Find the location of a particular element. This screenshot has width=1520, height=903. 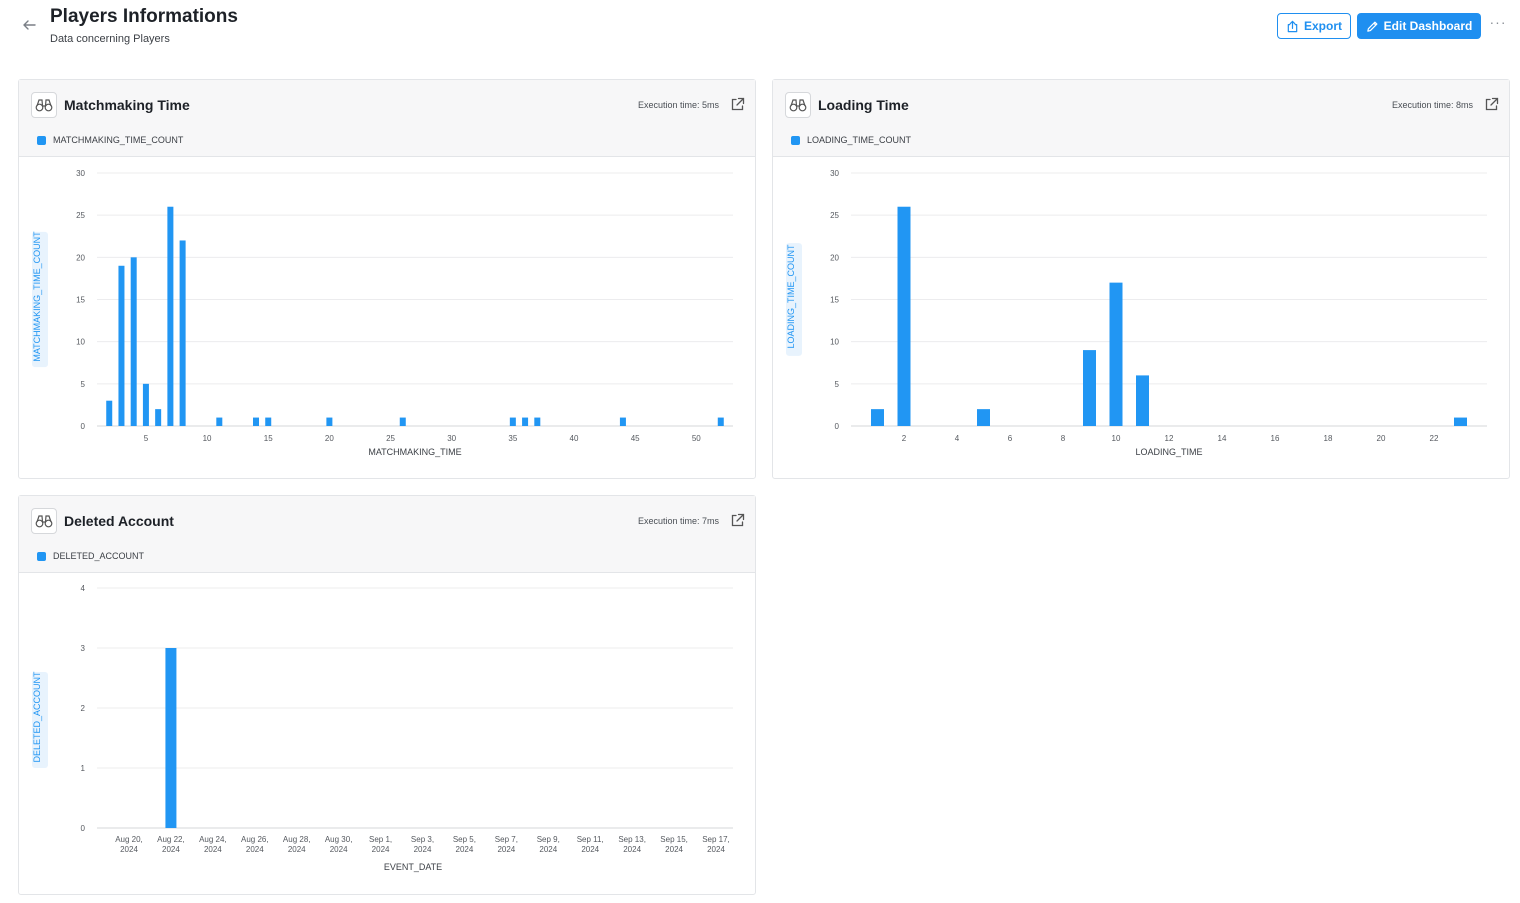

y-tick-label: 25 is located at coordinates (80, 215).